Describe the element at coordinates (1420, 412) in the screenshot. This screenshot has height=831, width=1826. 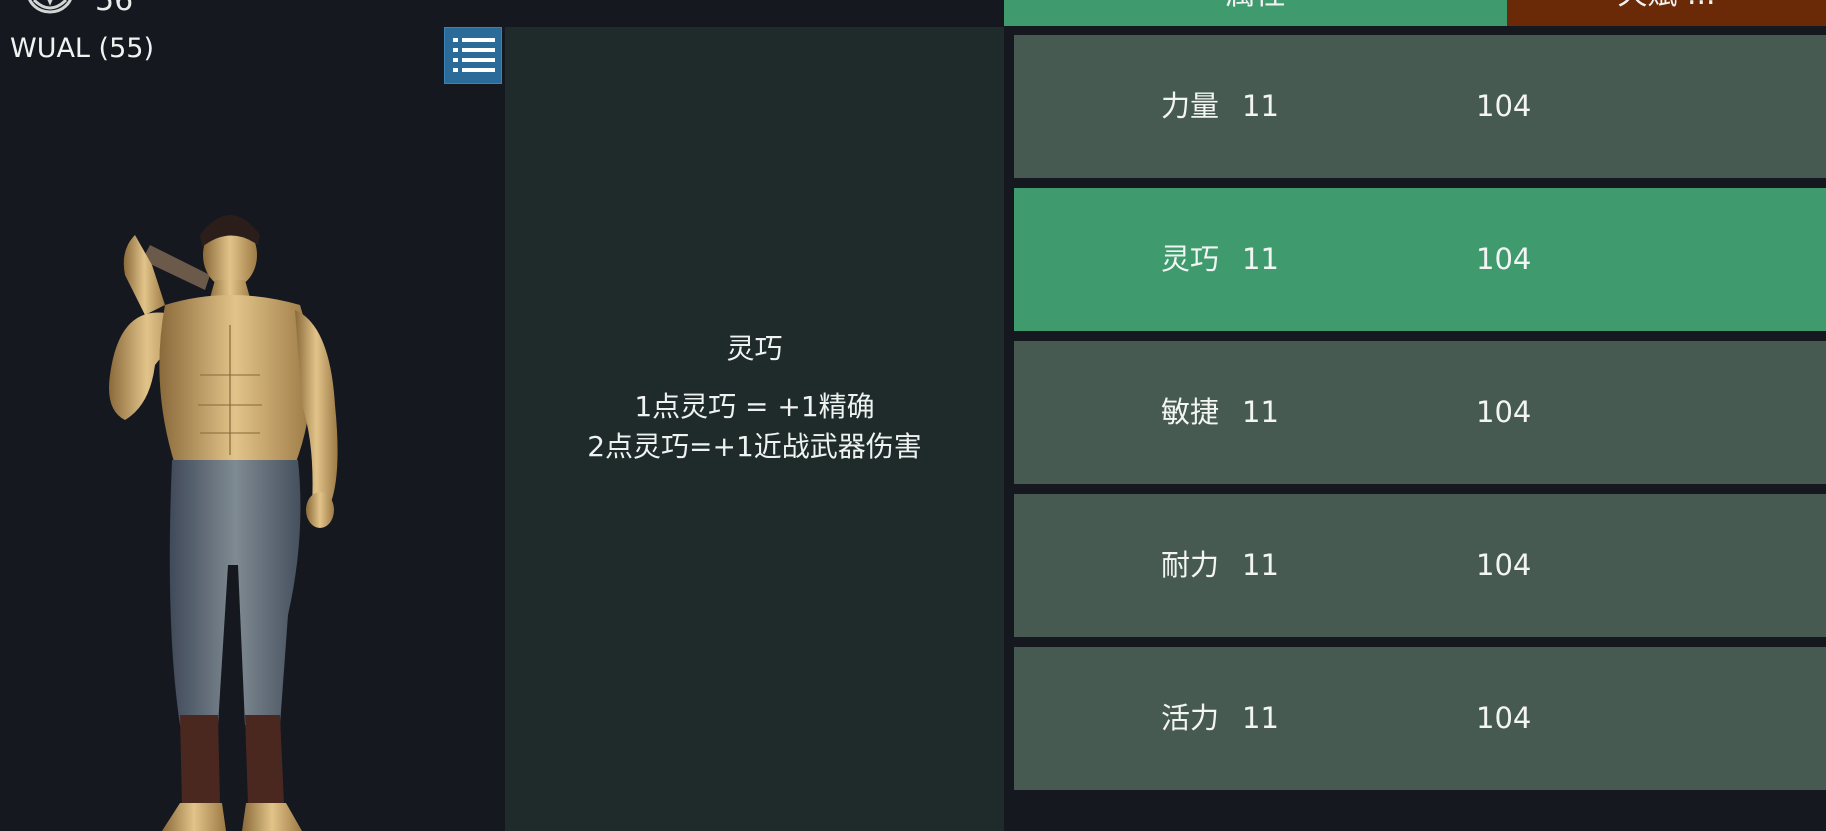
I see `attribute-row-agility: 敏捷 11 104` at that location.